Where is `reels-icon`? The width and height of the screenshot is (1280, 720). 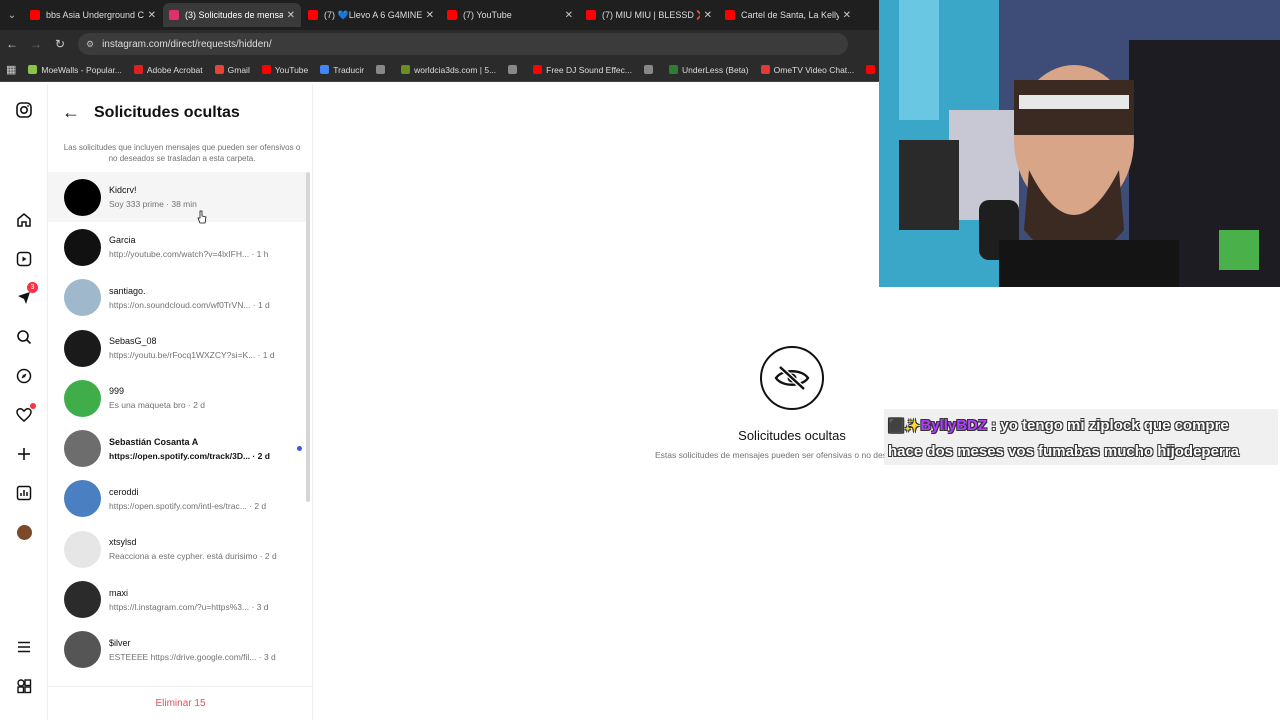 reels-icon is located at coordinates (24, 259).